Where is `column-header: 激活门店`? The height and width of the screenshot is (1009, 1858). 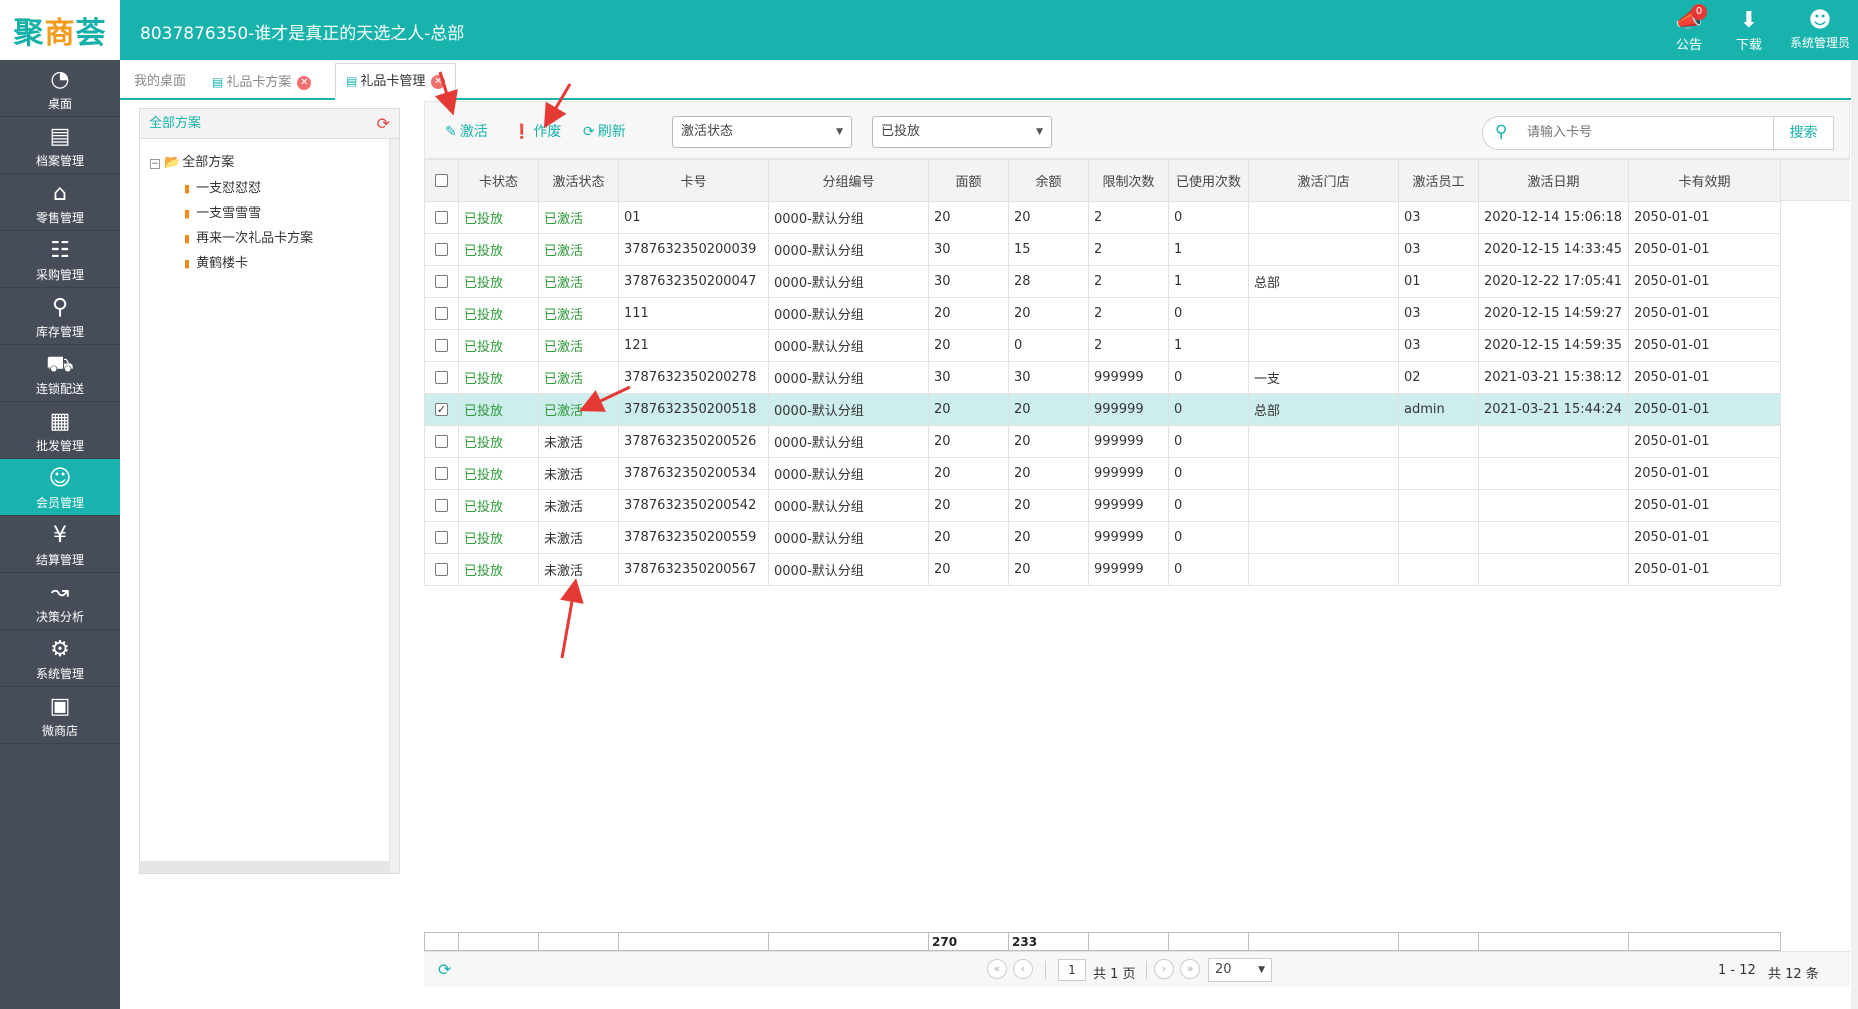 column-header: 激活门店 is located at coordinates (1323, 180).